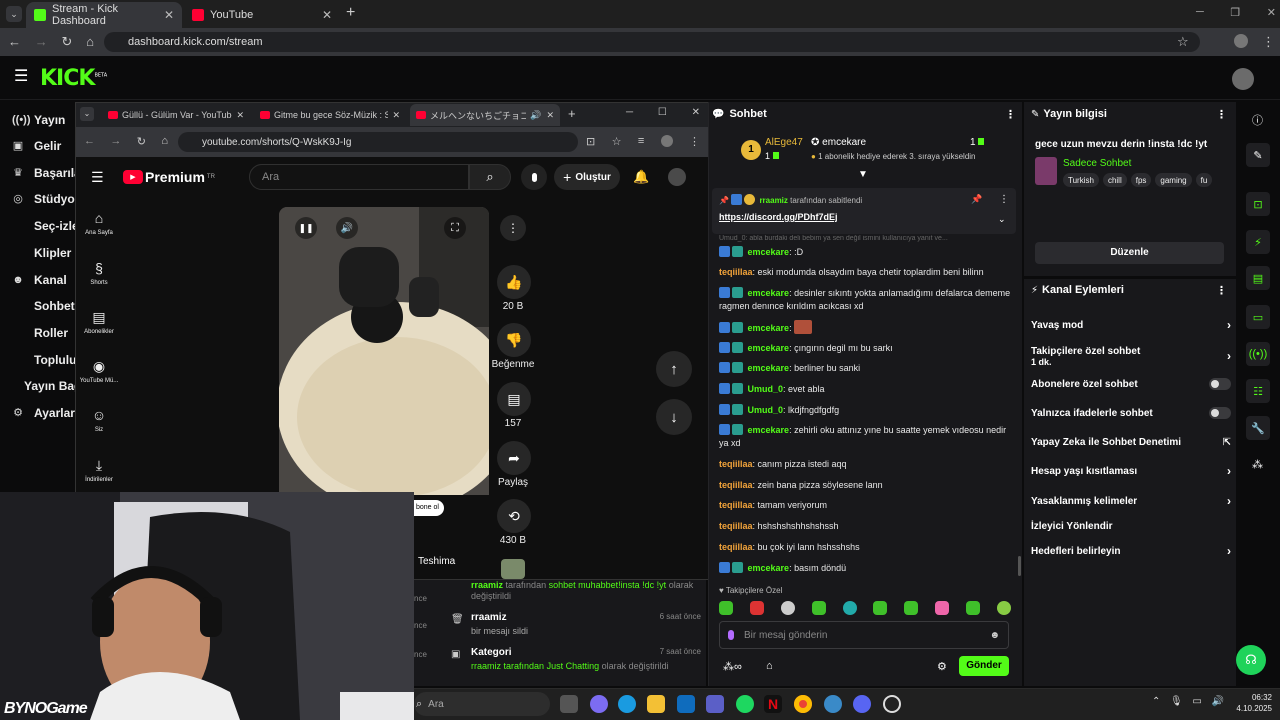 The height and width of the screenshot is (720, 1280). What do you see at coordinates (590, 141) in the screenshot?
I see `install-icon: ⊡` at bounding box center [590, 141].